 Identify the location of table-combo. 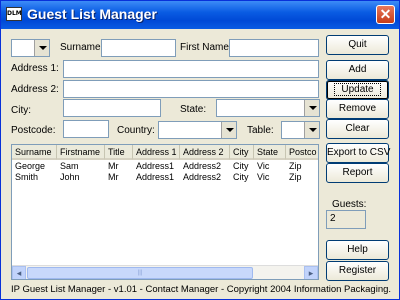
(300, 130).